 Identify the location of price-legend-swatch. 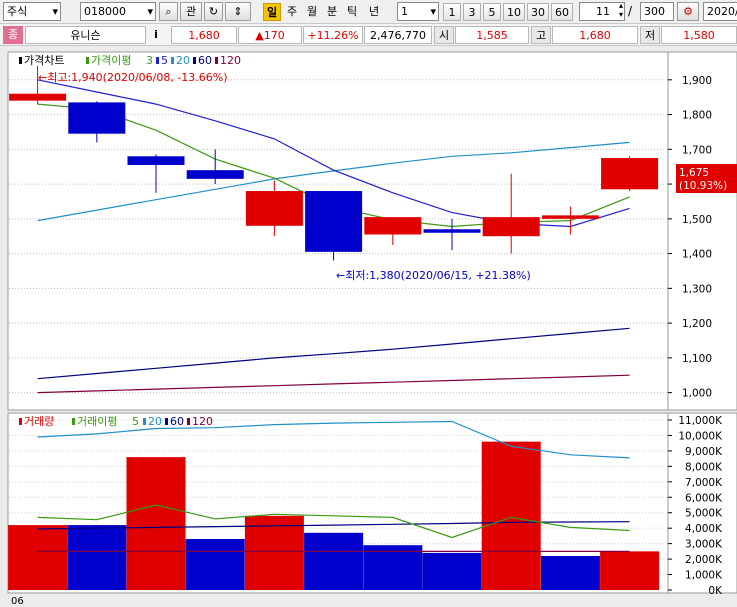
(20, 60).